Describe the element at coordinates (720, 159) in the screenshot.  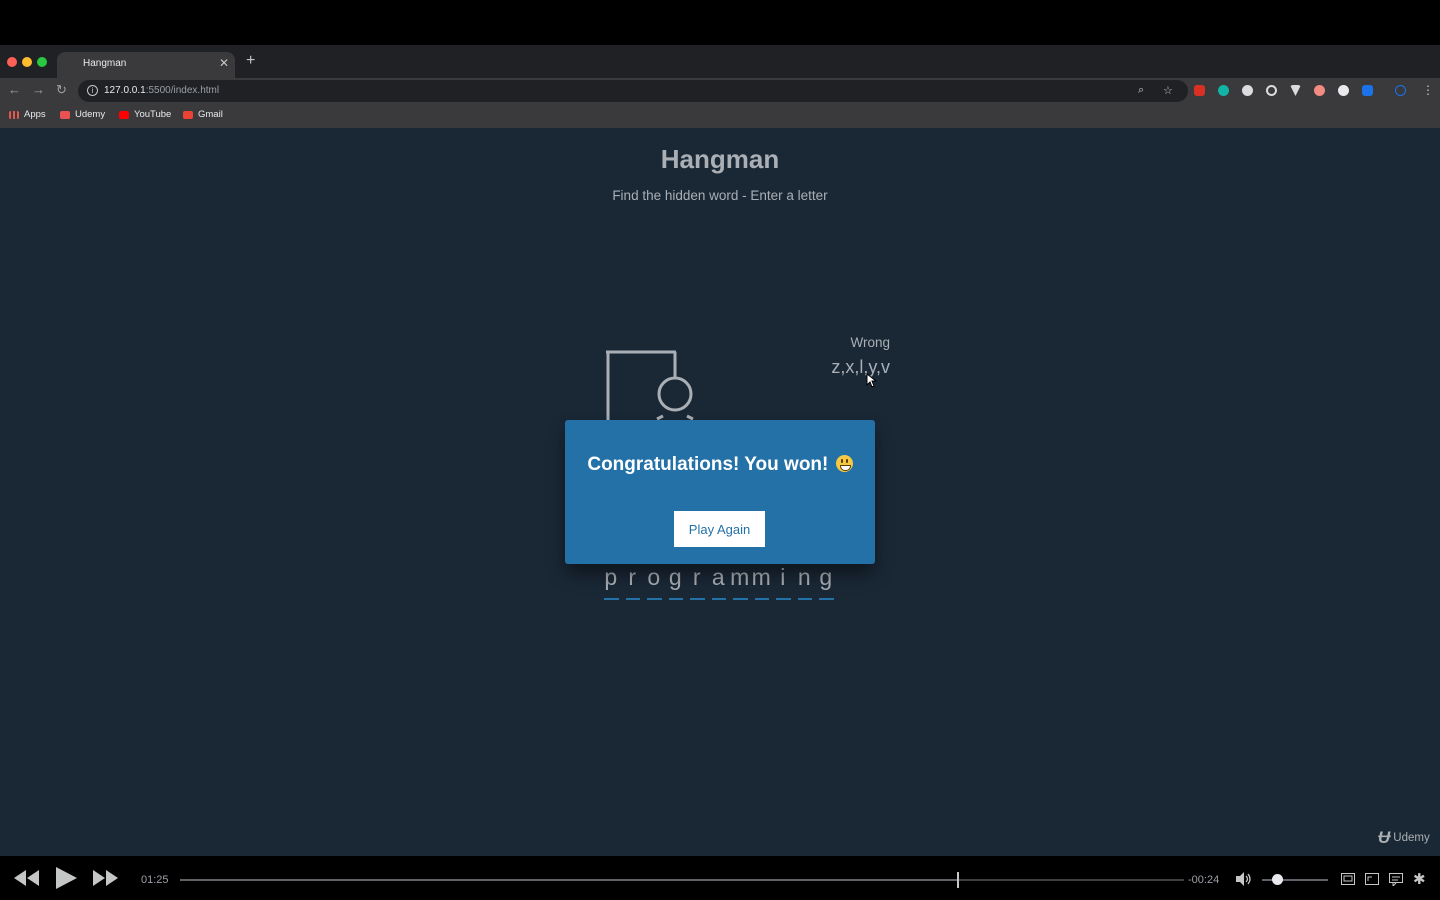
I see `page-title: Hangman` at that location.